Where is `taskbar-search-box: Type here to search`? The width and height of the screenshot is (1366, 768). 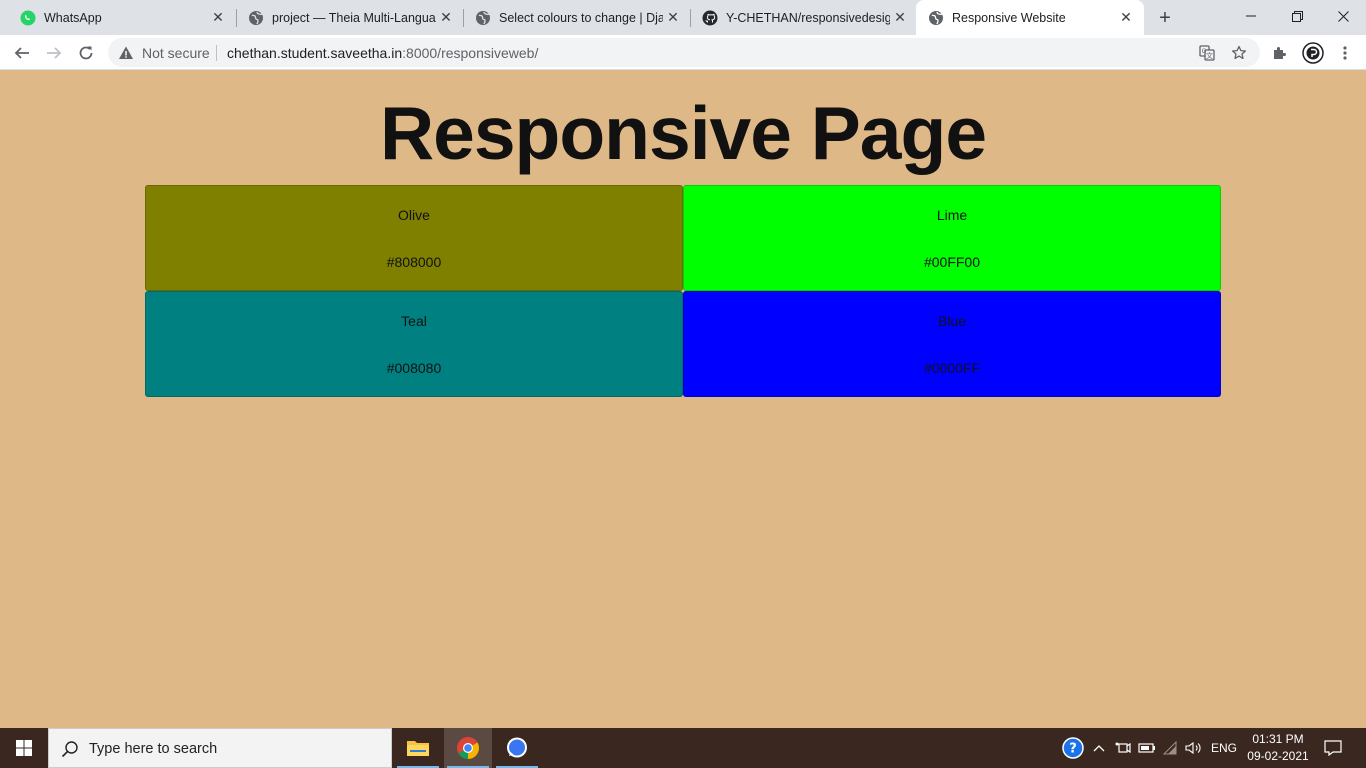
taskbar-search-box: Type here to search is located at coordinates (220, 748).